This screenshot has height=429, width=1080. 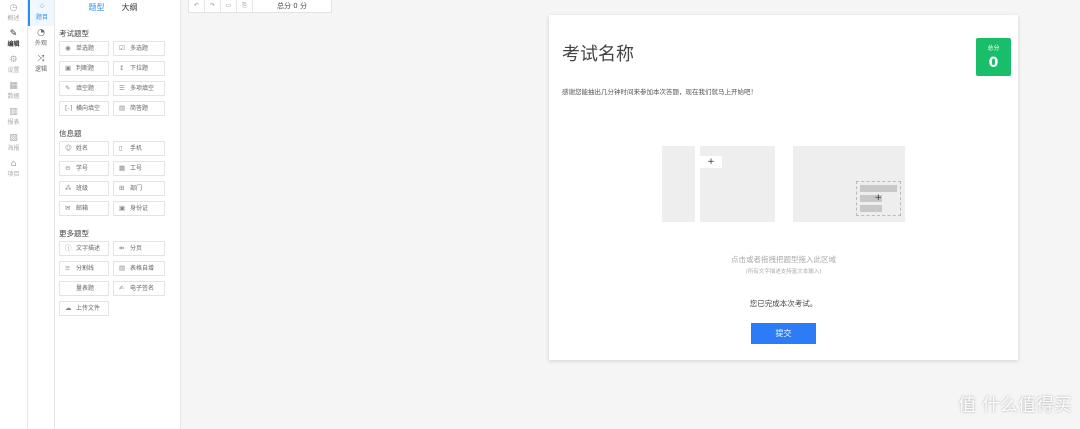 What do you see at coordinates (121, 148) in the screenshot?
I see `question-type-icon: ▯` at bounding box center [121, 148].